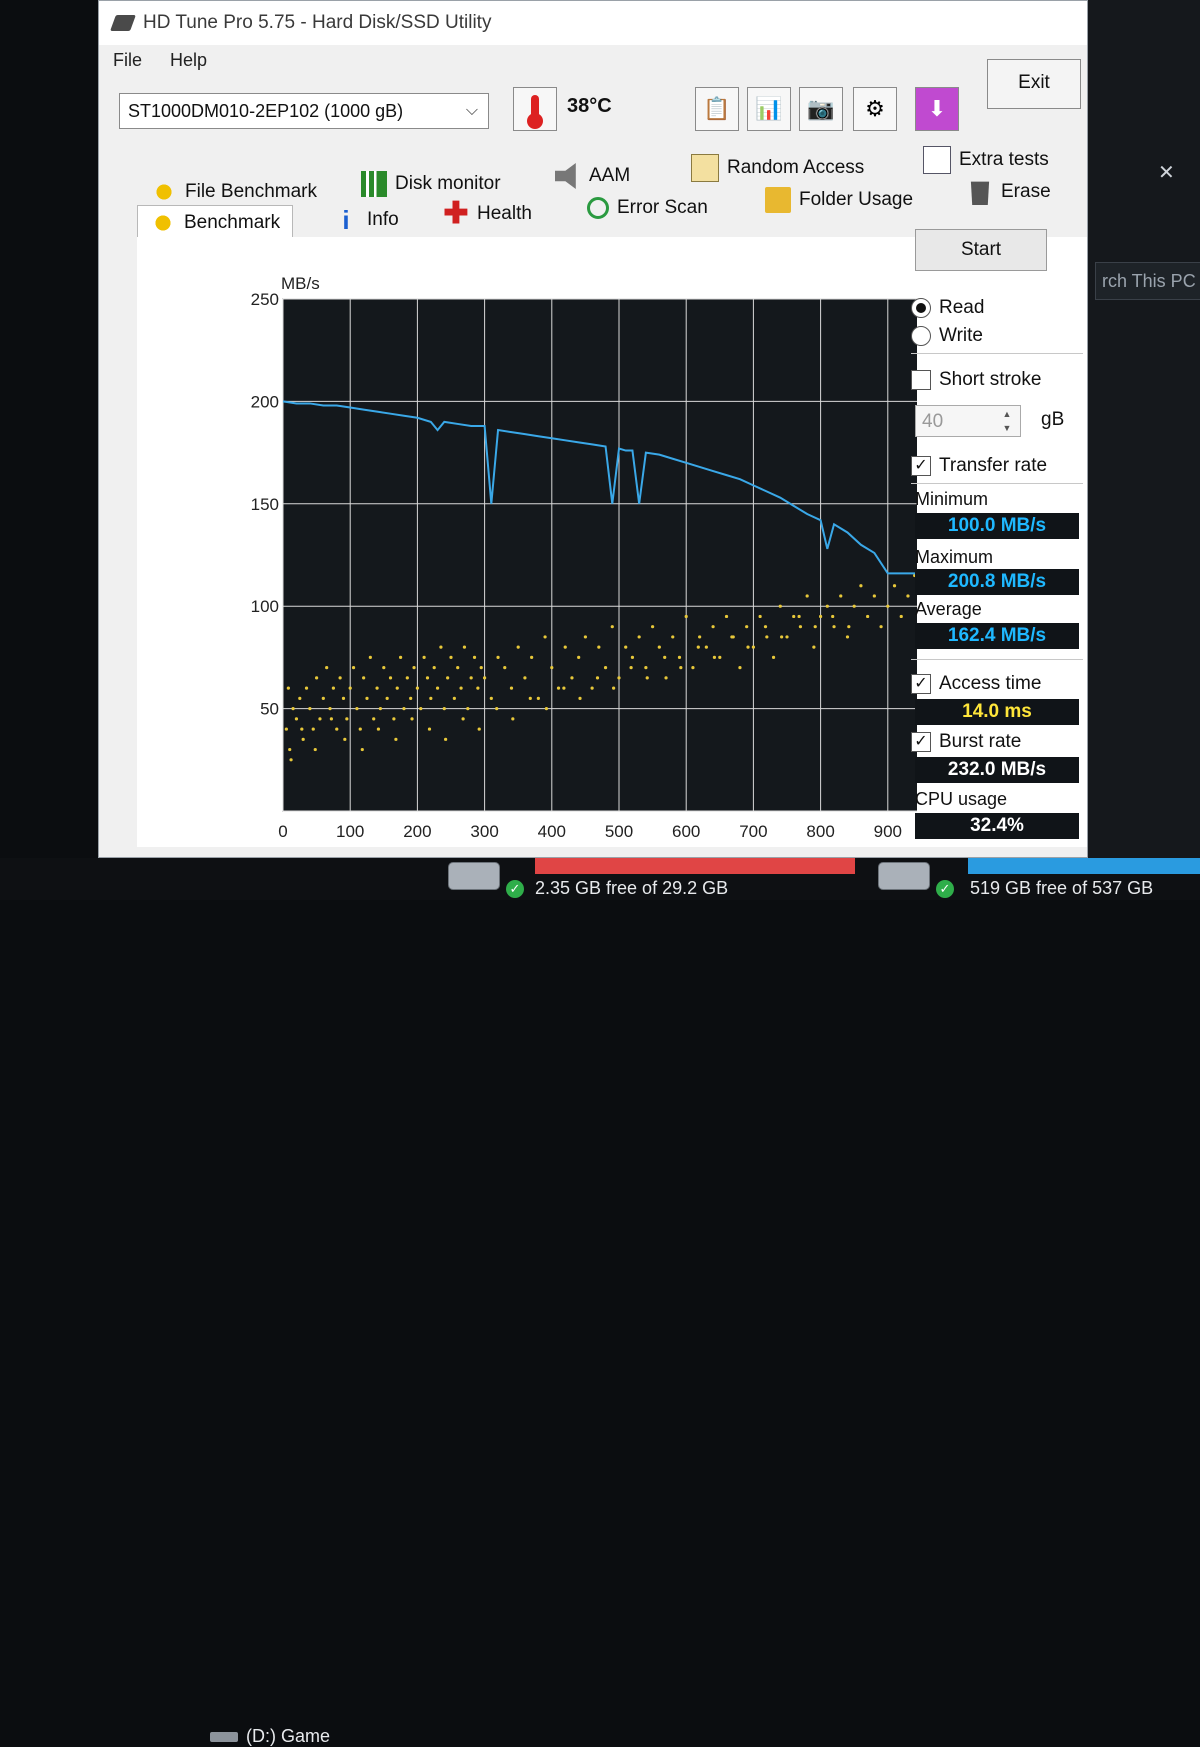 The height and width of the screenshot is (1747, 1200). Describe the element at coordinates (961, 335) in the screenshot. I see `write-label: Write` at that location.